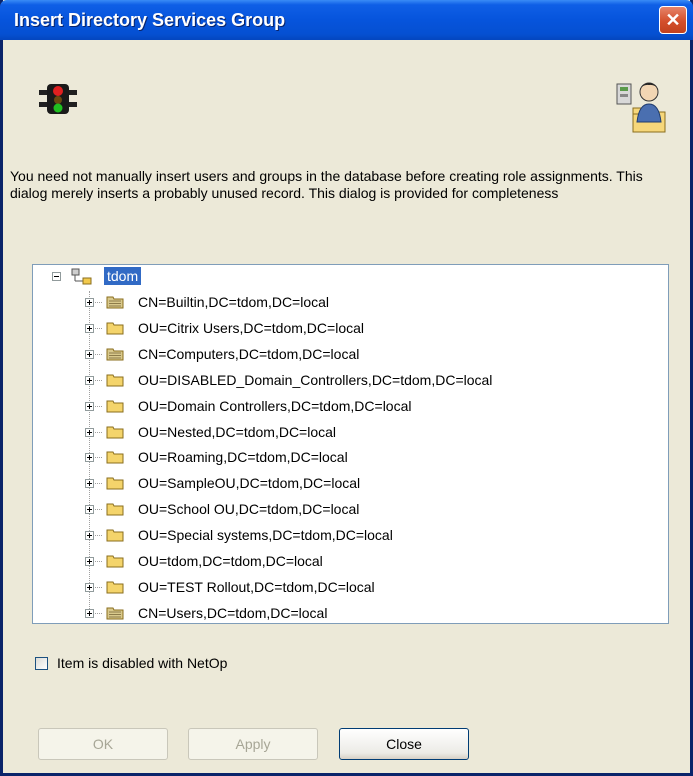  I want to click on tree-item: OU=Special systems,DC=tdom,DC=local, so click(348, 536).